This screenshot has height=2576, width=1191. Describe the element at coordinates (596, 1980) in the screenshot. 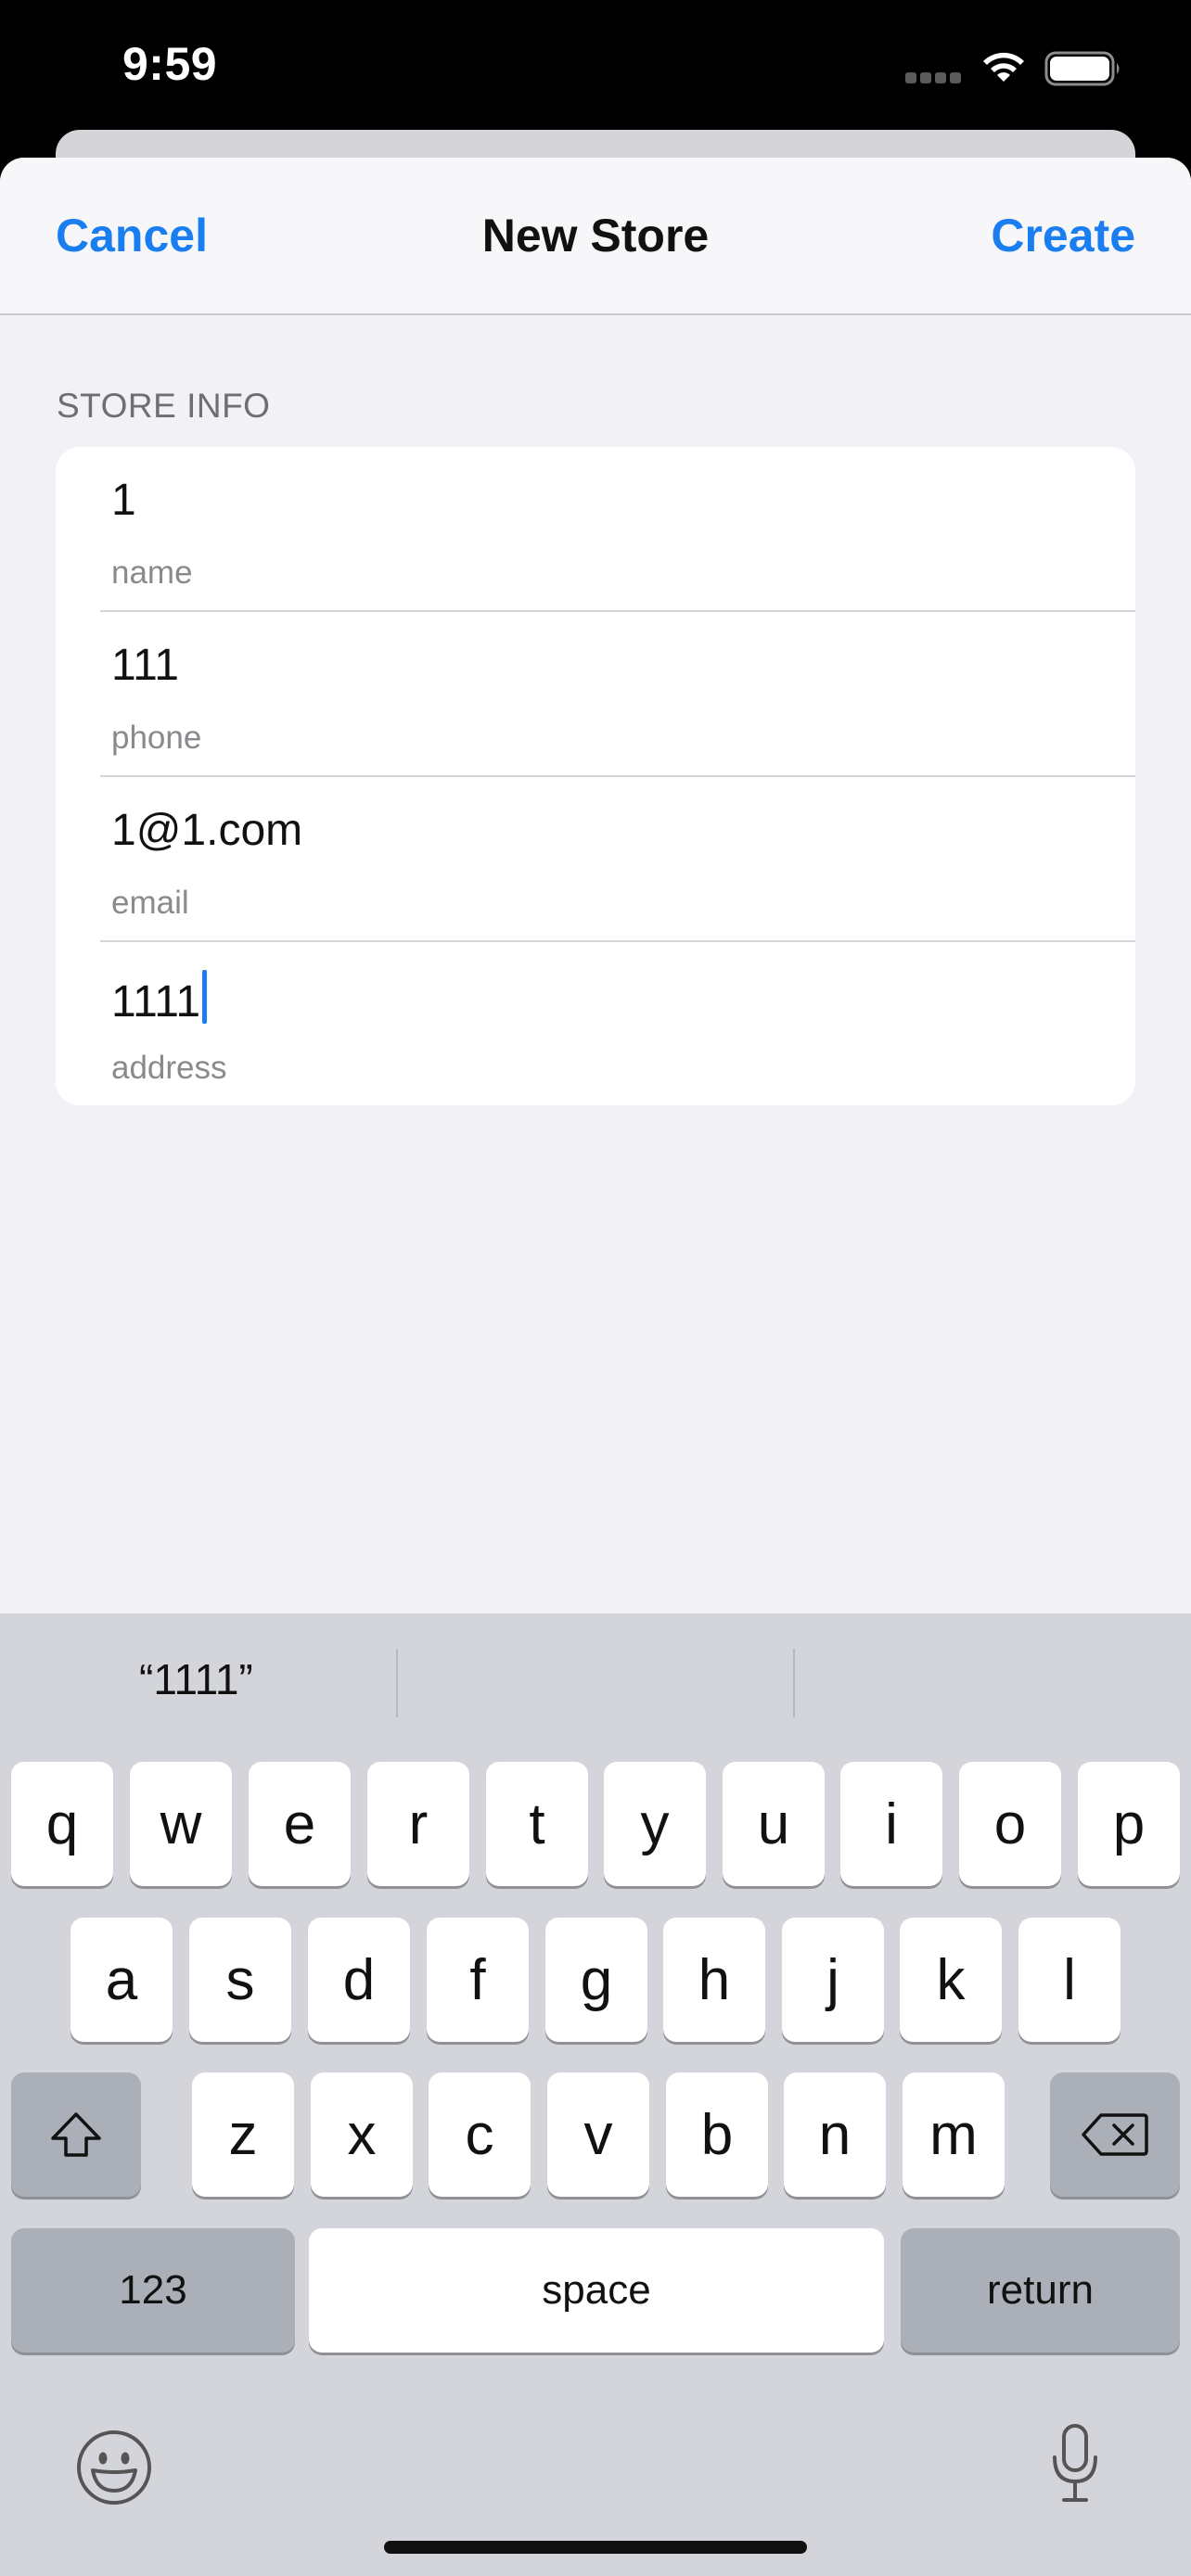

I see `key-g: g` at that location.